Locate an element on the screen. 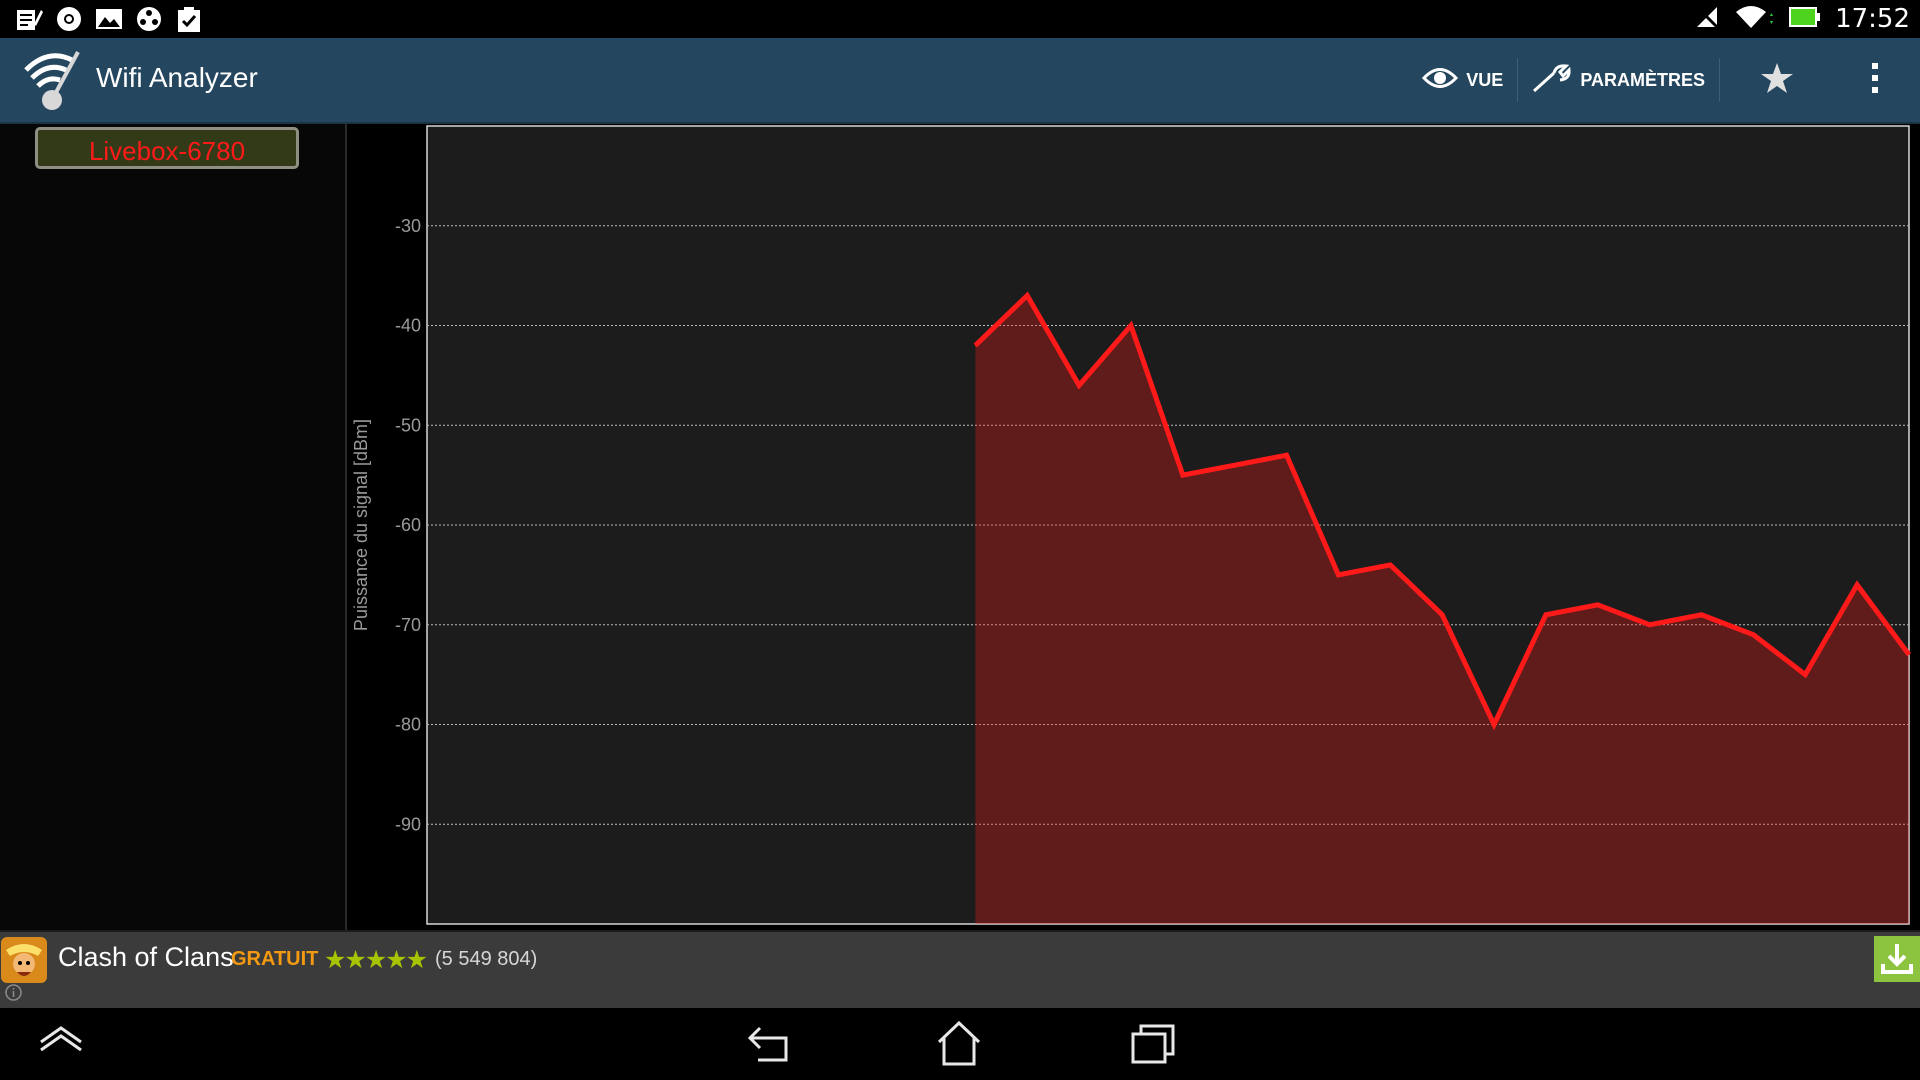 The height and width of the screenshot is (1080, 1920). ad-rating-stars: ★★★★★ is located at coordinates (376, 960).